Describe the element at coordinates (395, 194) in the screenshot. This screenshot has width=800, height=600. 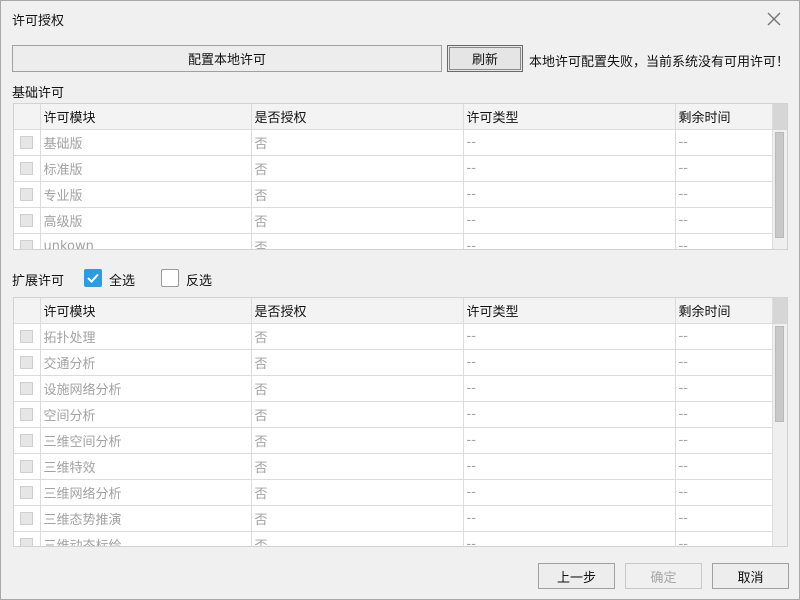
I see `table-row: 专业版 否 -- --` at that location.